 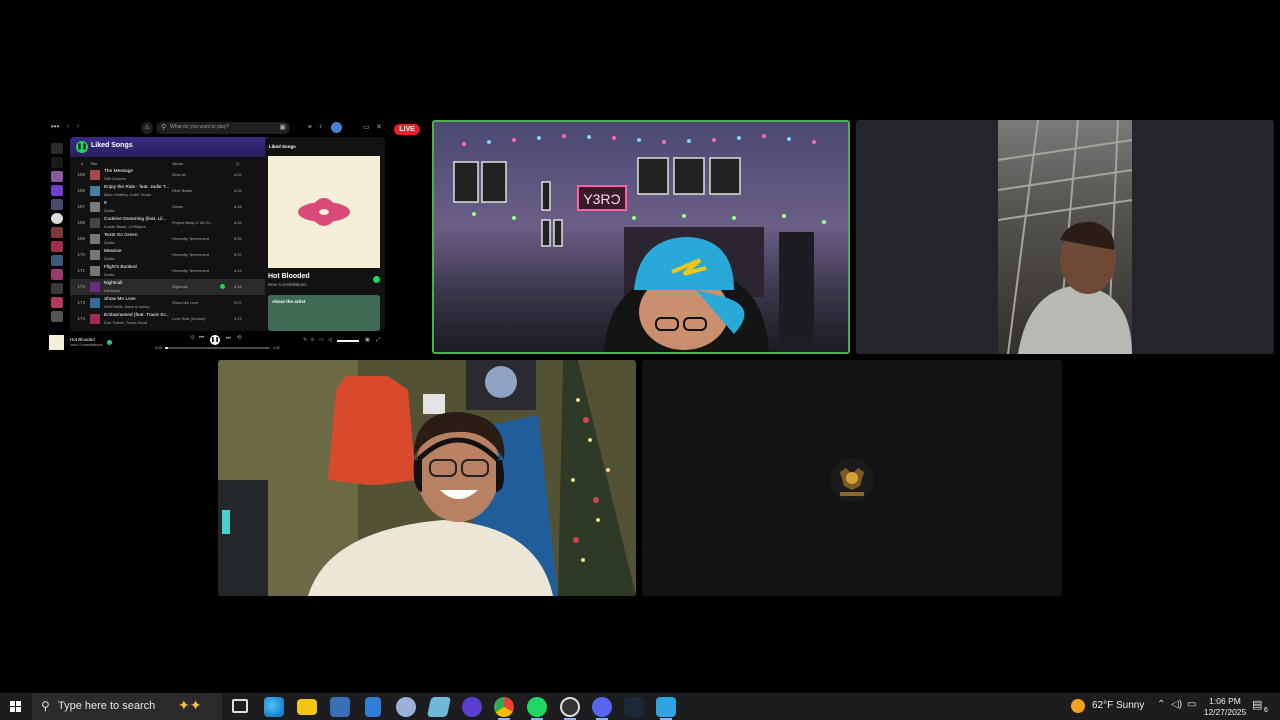 What do you see at coordinates (379, 127) in the screenshot?
I see `close-icon: ✕` at bounding box center [379, 127].